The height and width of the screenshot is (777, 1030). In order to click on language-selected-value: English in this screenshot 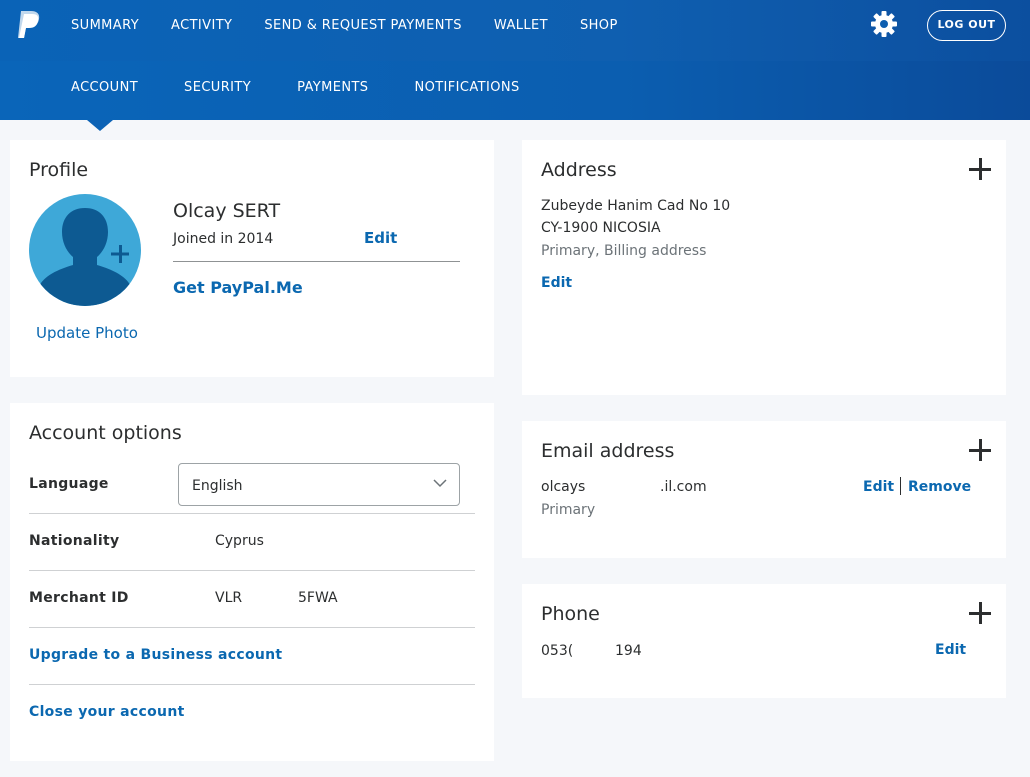, I will do `click(217, 486)`.